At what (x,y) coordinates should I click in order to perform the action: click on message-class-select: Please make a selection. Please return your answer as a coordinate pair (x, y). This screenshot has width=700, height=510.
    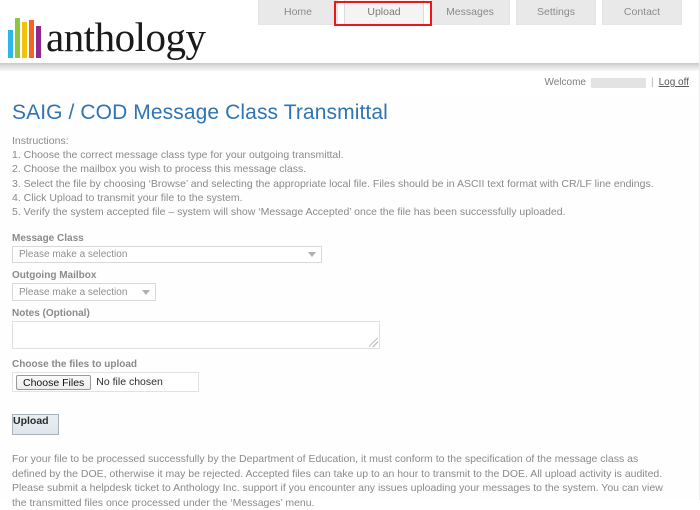
    Looking at the image, I should click on (167, 255).